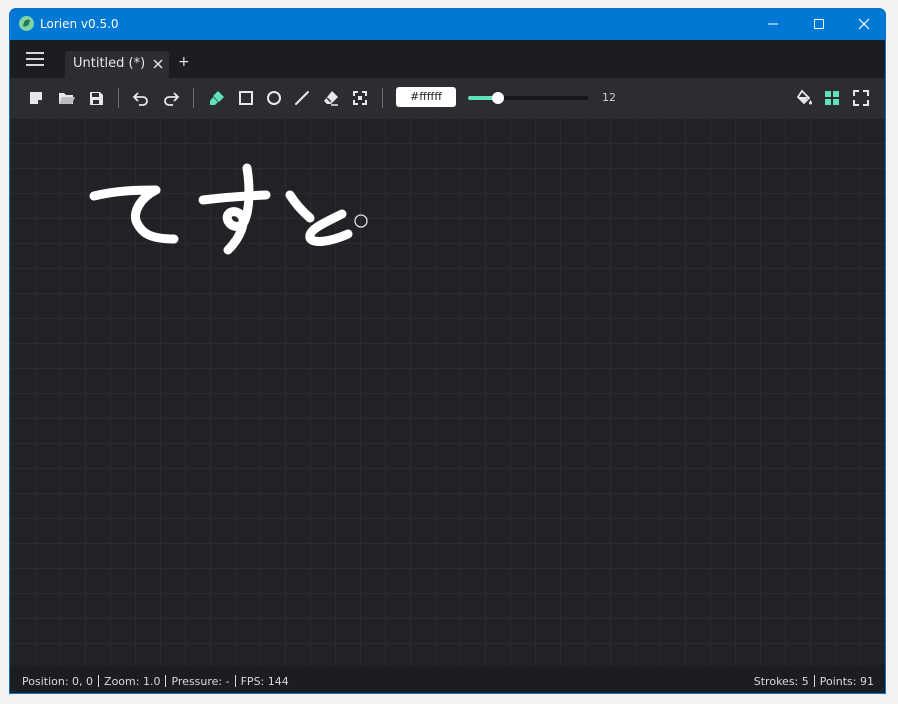 The image size is (898, 704). What do you see at coordinates (184, 62) in the screenshot?
I see `add-tab-button: +` at bounding box center [184, 62].